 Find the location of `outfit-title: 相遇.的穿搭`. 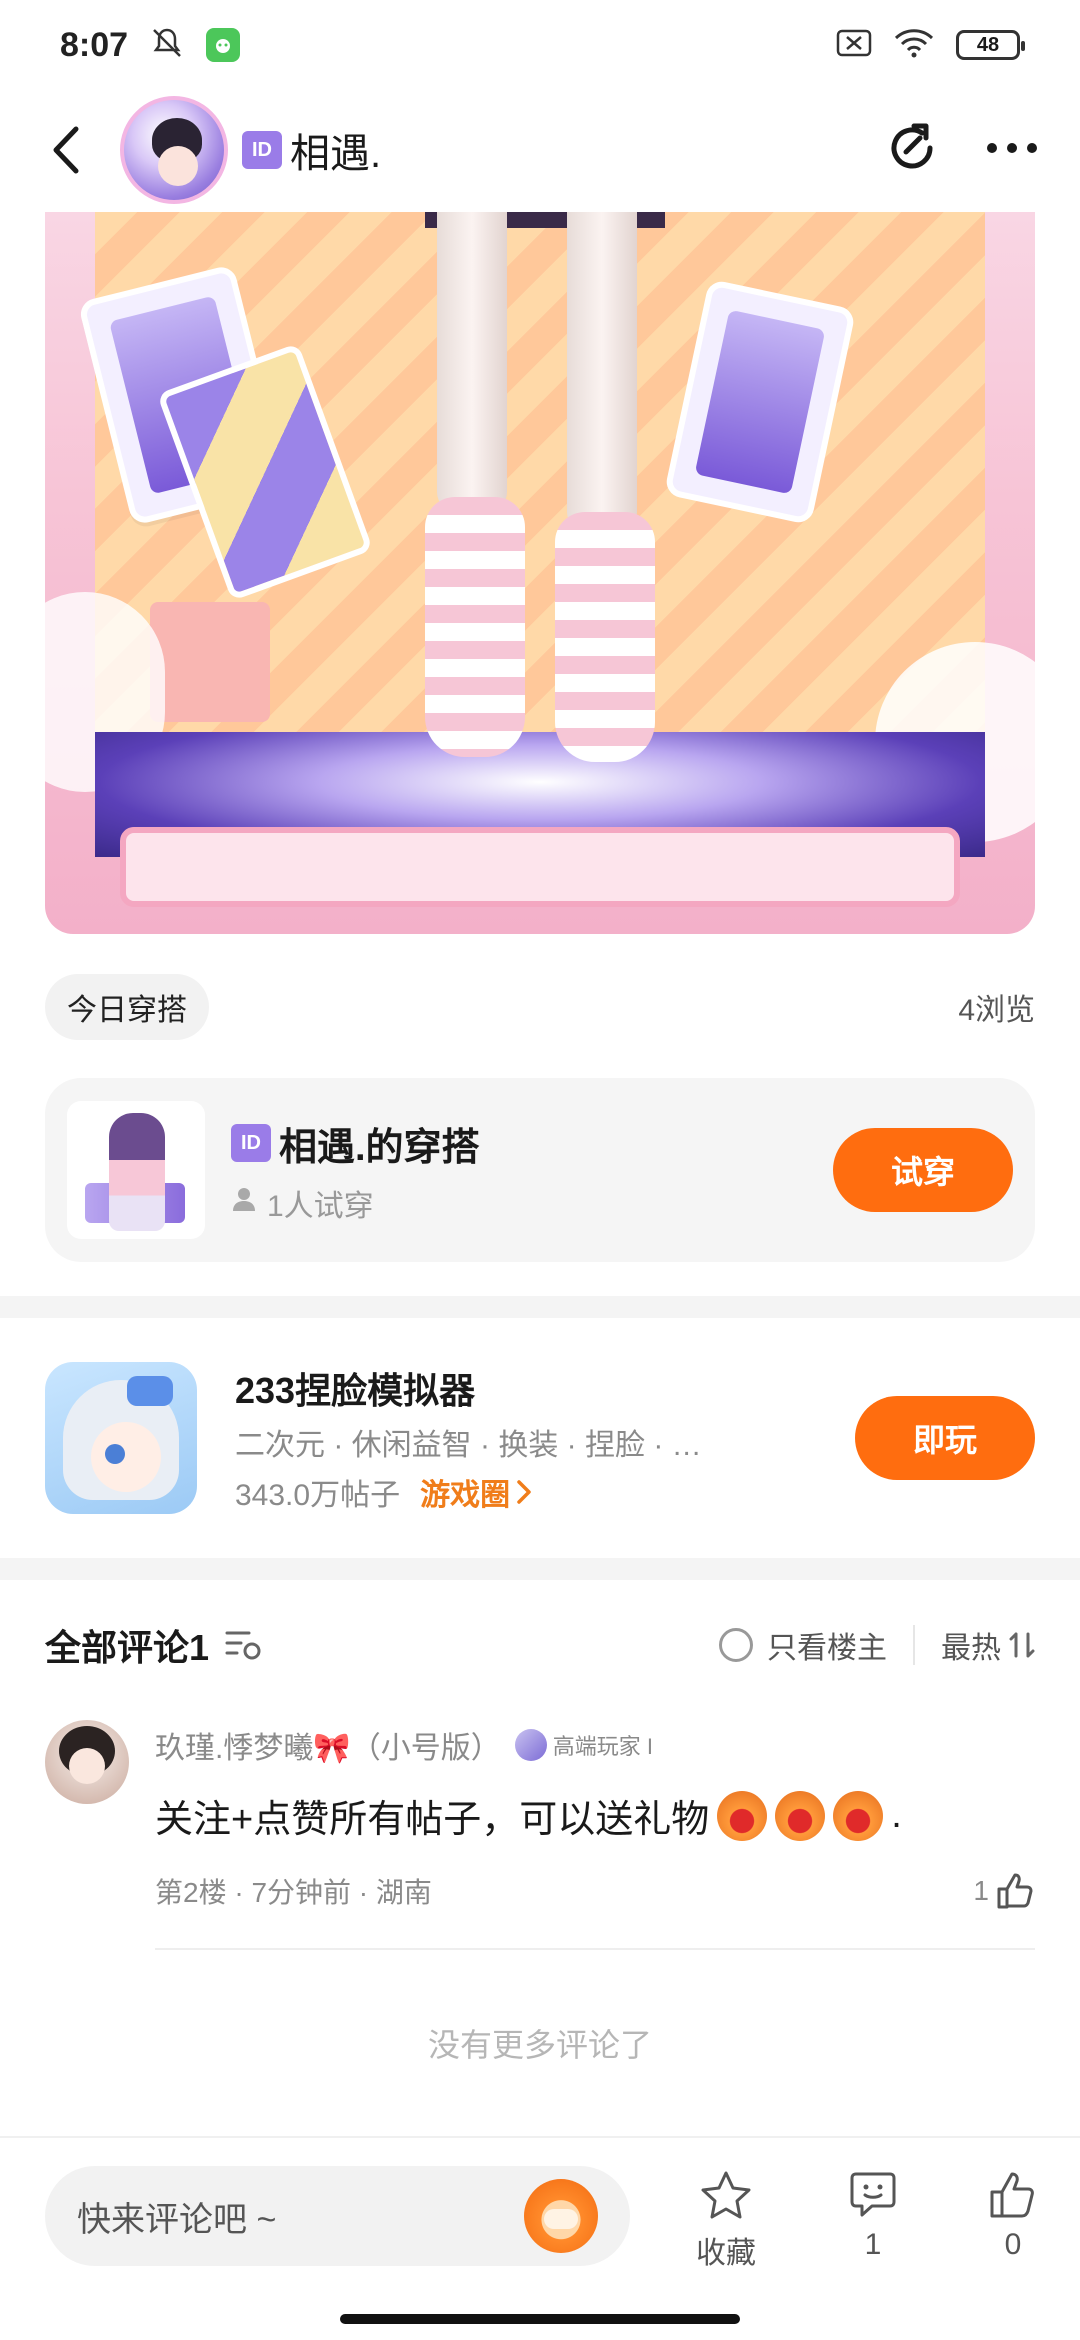

outfit-title: 相遇.的穿搭 is located at coordinates (379, 1147).